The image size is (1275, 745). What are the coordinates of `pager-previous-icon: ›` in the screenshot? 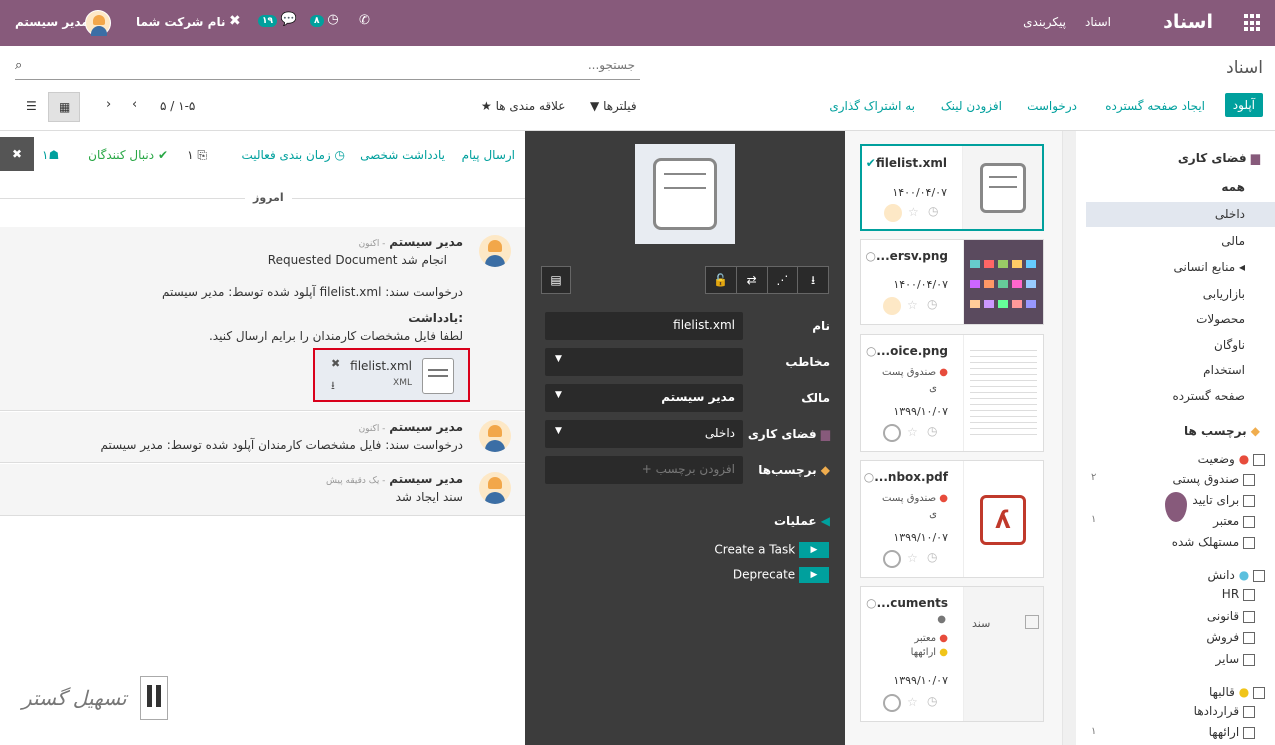 It's located at (108, 104).